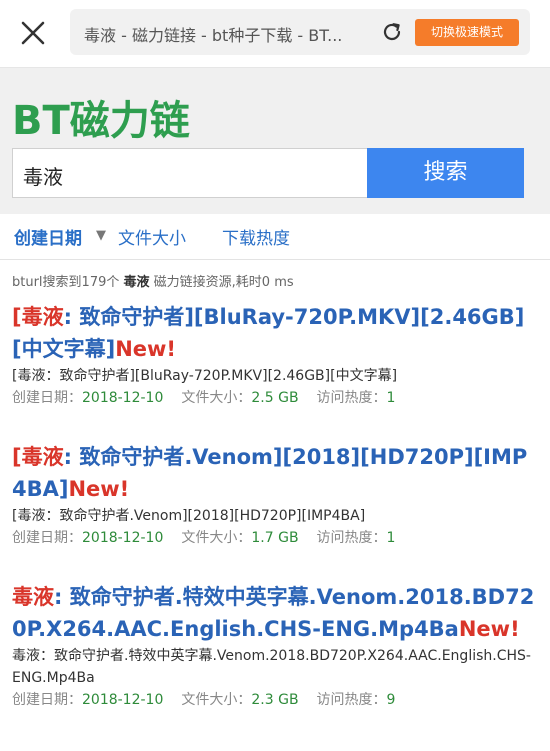 This screenshot has width=550, height=751. I want to click on arrow-down-icon: ▼, so click(101, 235).